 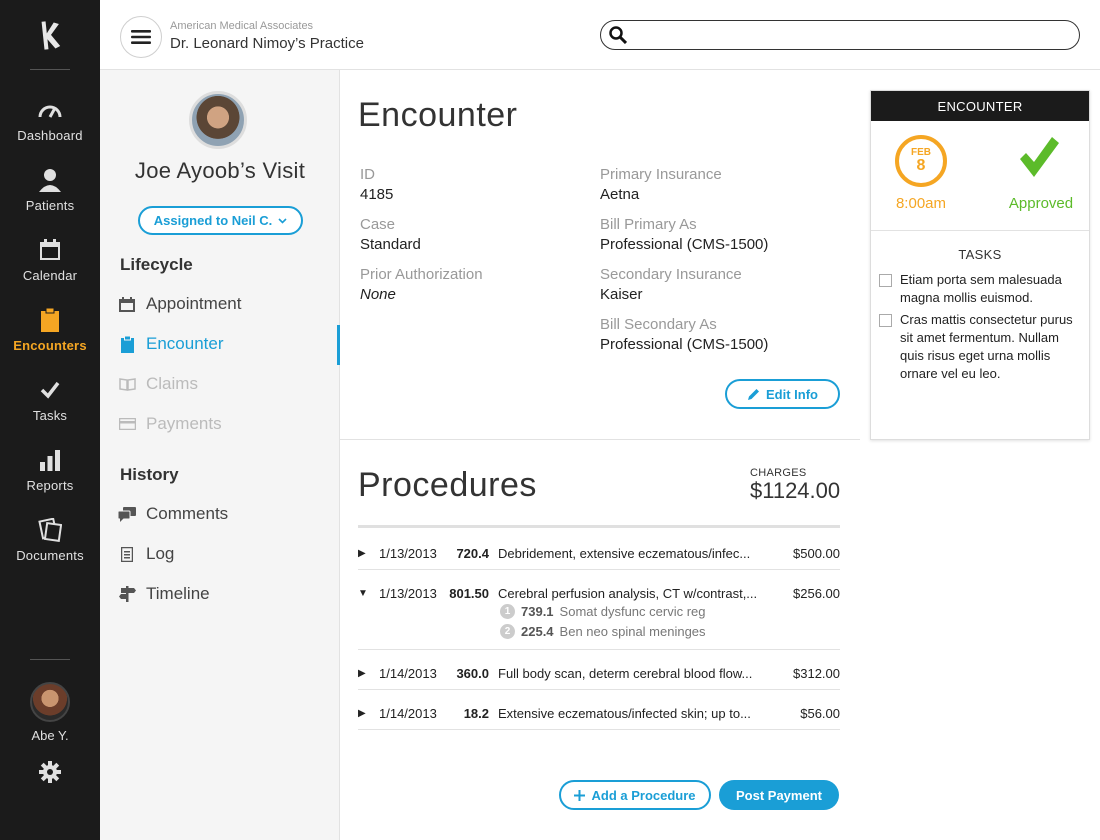 I want to click on sidebar-item-log: Log, so click(x=229, y=554).